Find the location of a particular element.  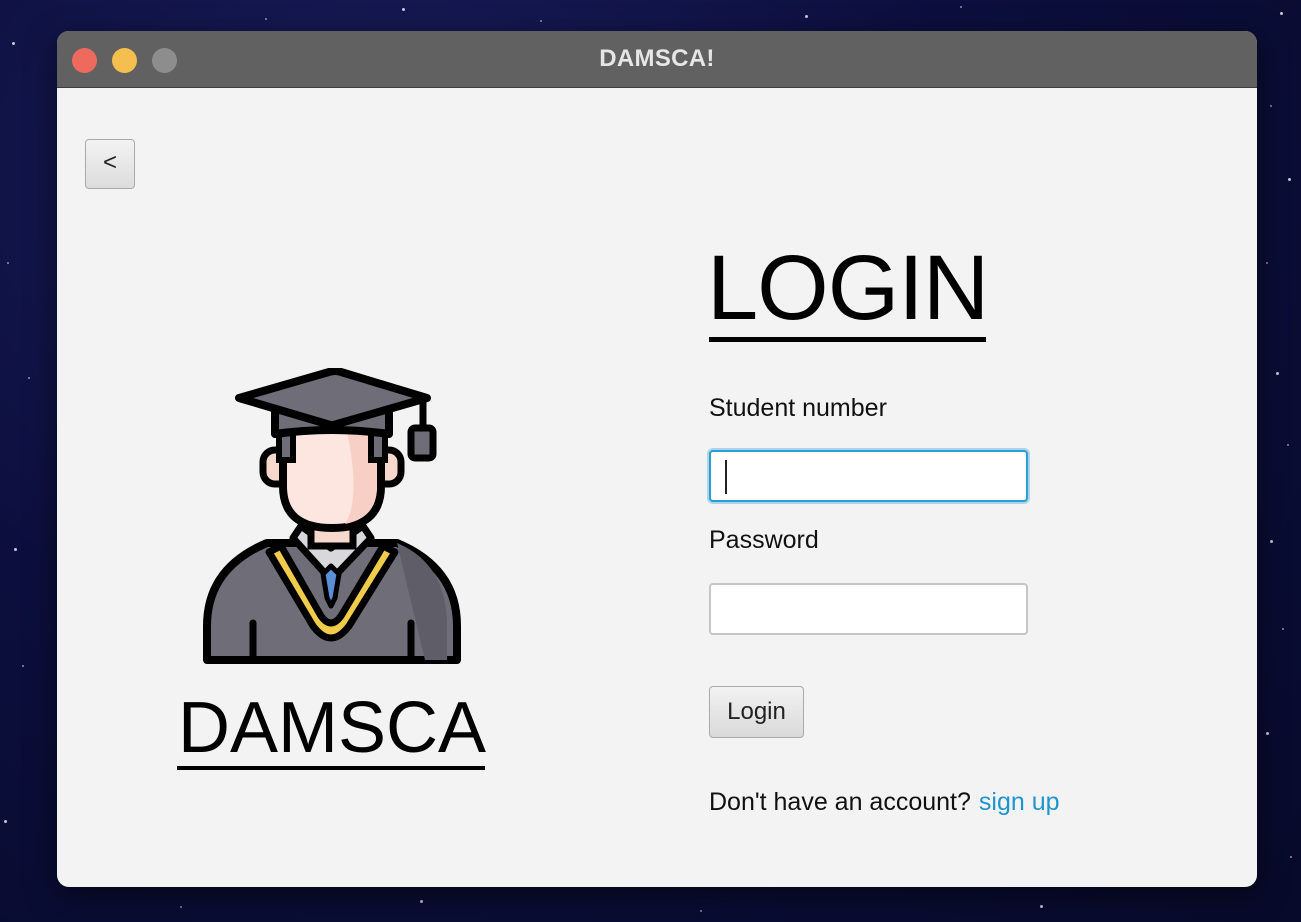

brand-underline is located at coordinates (331, 768).